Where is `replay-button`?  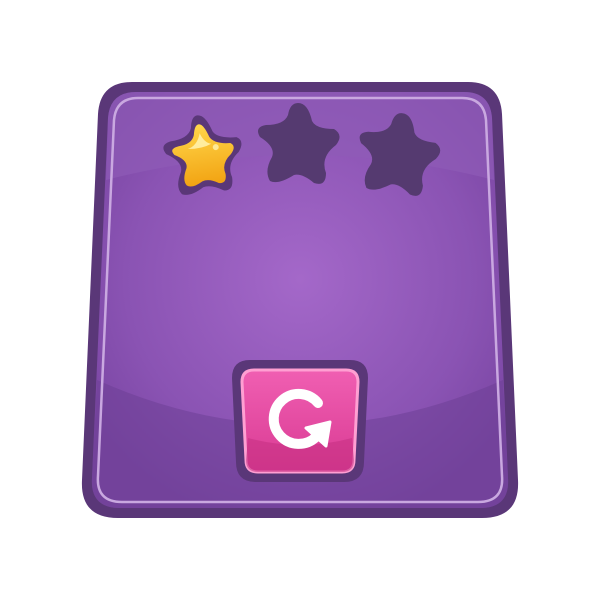
replay-button is located at coordinates (300, 421).